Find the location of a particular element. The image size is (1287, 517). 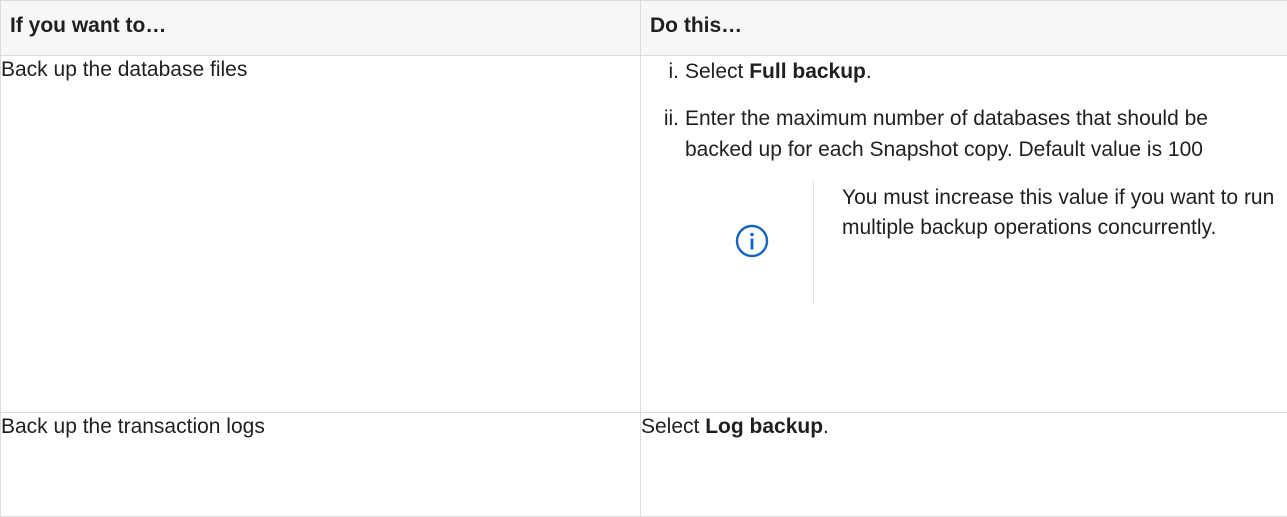

step-marker: ii. is located at coordinates (663, 134).